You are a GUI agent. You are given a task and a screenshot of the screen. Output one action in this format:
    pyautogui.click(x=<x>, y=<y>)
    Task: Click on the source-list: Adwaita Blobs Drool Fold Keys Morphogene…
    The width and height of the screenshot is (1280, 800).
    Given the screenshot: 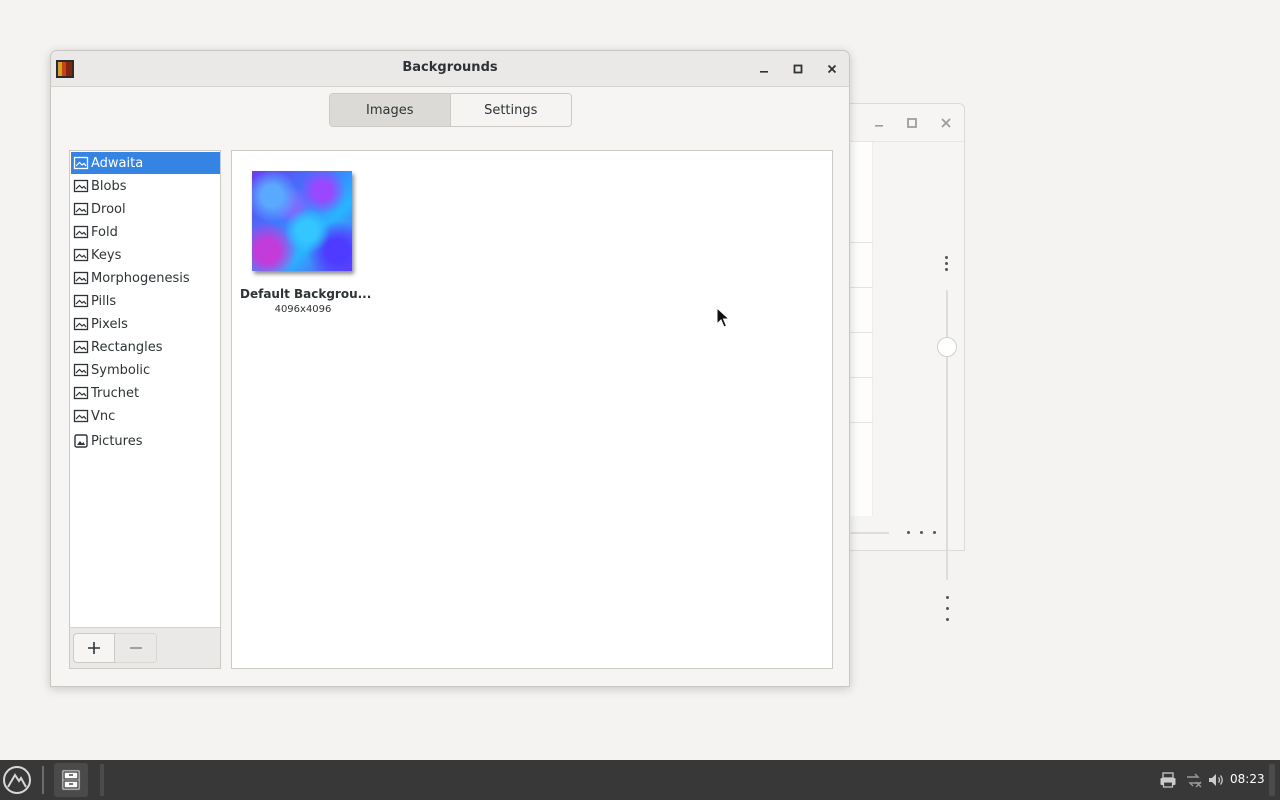 What is the action you would take?
    pyautogui.click(x=145, y=409)
    